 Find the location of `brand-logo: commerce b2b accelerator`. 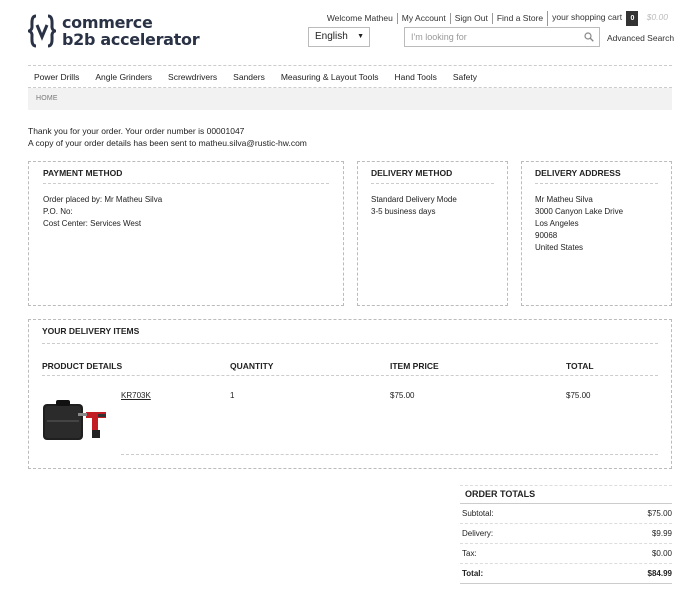

brand-logo: commerce b2b accelerator is located at coordinates (112, 31).